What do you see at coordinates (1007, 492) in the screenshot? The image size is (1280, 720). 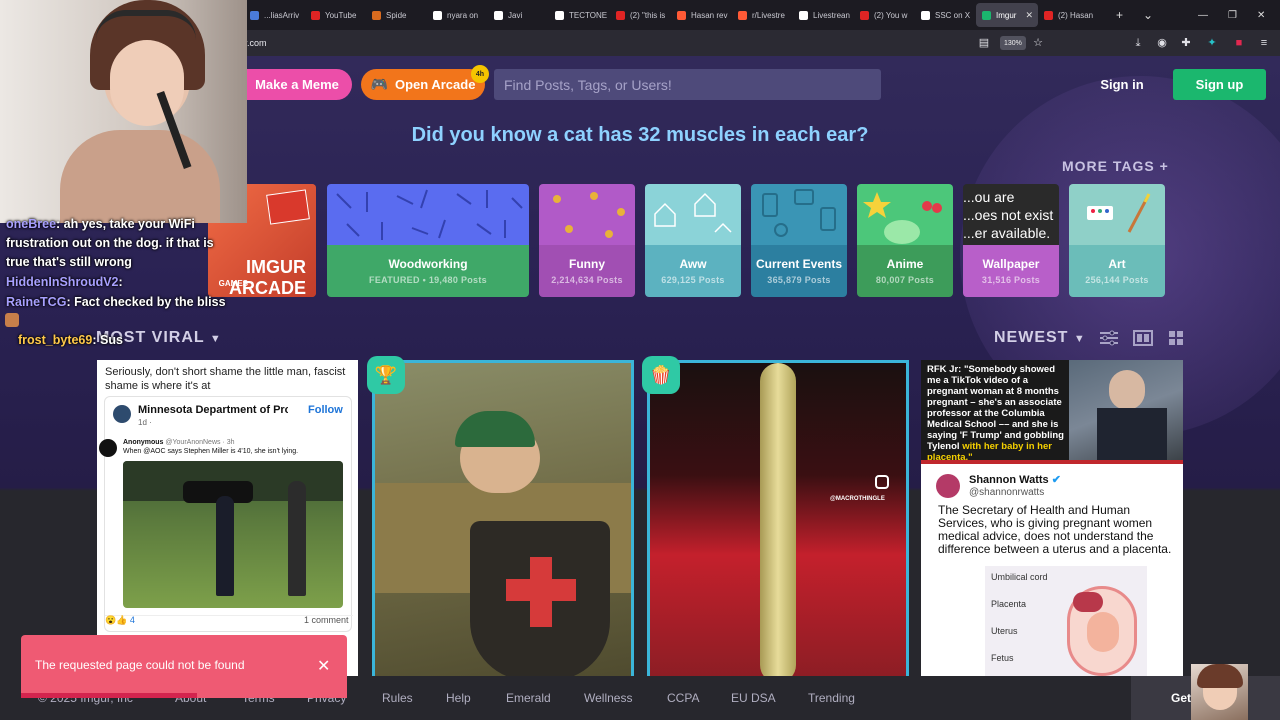 I see `tweet-handle: @shannonrwatts` at bounding box center [1007, 492].